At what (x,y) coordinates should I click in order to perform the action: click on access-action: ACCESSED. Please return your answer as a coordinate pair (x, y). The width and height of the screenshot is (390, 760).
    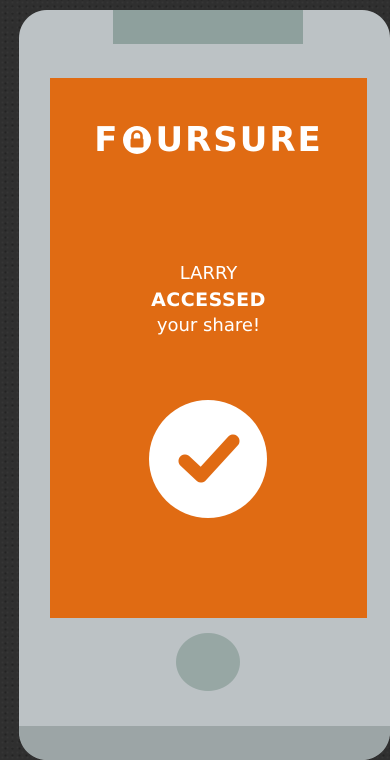
    Looking at the image, I should click on (208, 300).